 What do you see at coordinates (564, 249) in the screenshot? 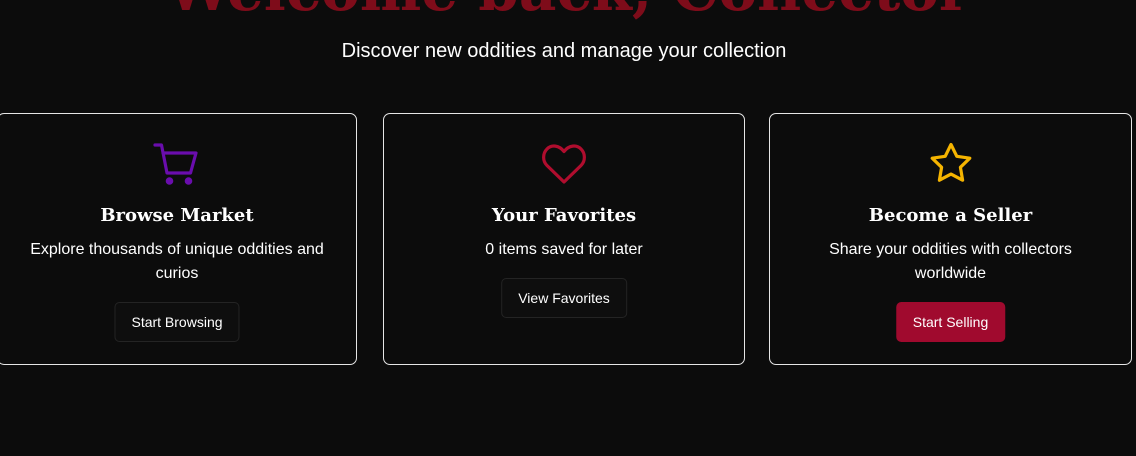
I see `card-description: 0 items saved for later` at bounding box center [564, 249].